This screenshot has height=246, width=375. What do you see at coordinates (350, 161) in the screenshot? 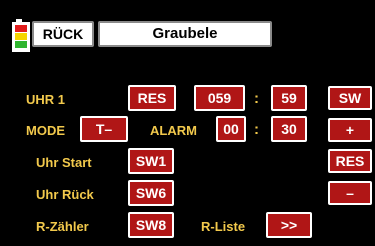
I see `res-side-button: RES` at bounding box center [350, 161].